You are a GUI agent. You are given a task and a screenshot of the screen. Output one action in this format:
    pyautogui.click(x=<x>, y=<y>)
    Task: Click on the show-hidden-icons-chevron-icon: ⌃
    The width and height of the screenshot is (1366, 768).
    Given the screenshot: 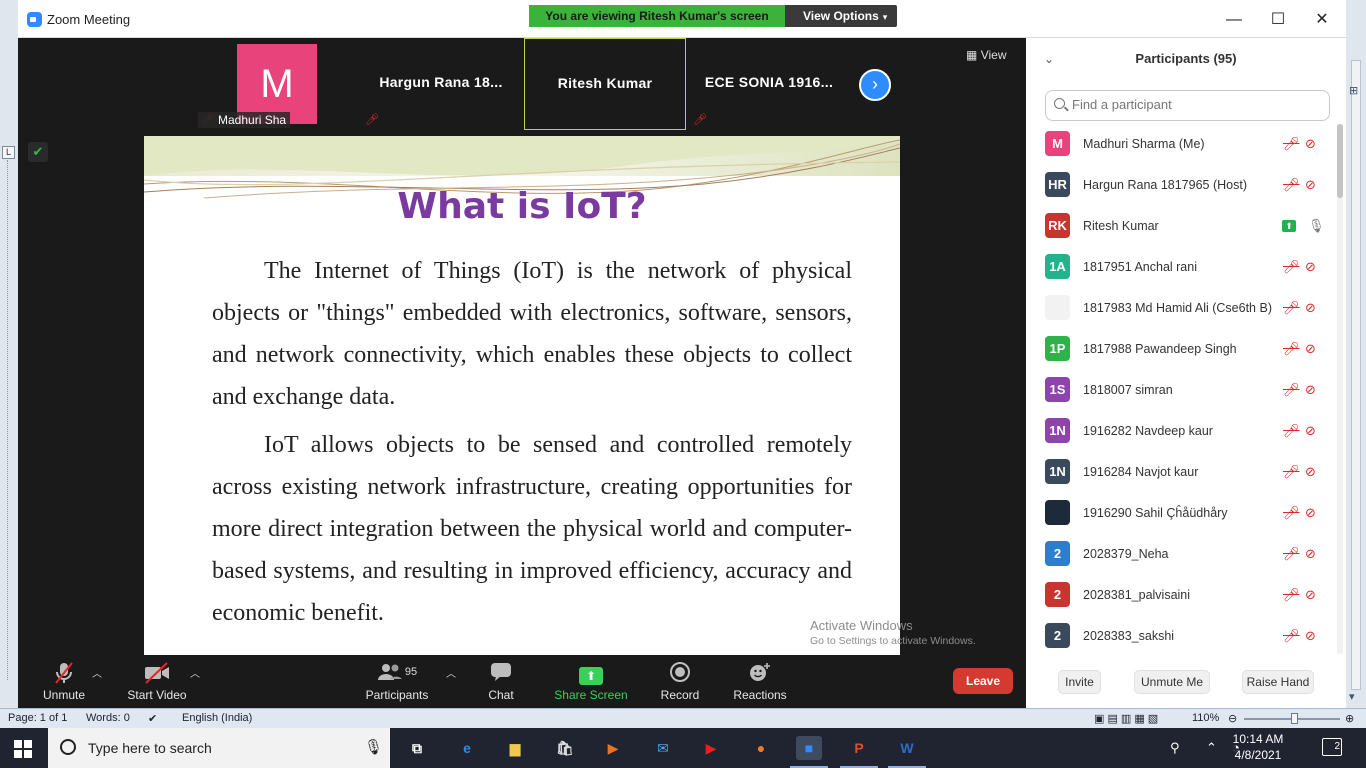 What is the action you would take?
    pyautogui.click(x=1211, y=748)
    